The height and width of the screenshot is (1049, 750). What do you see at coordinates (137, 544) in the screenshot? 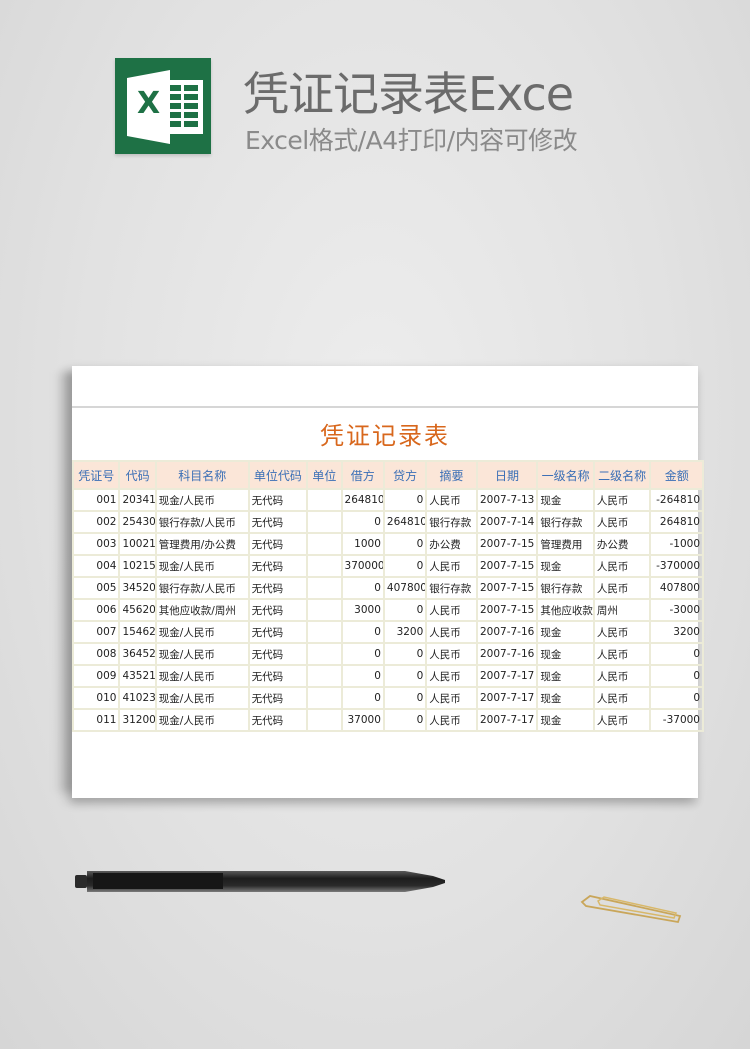
I see `table-cell: 10021` at bounding box center [137, 544].